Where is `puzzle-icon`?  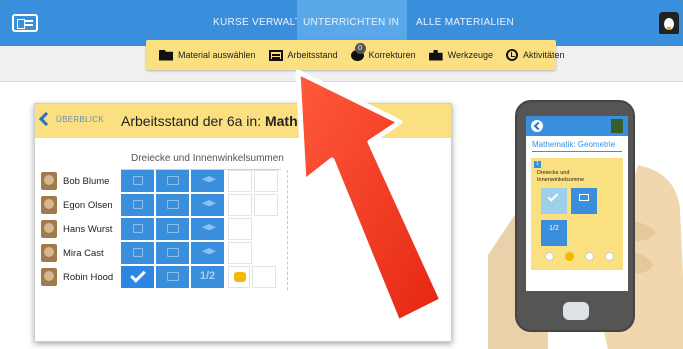 puzzle-icon is located at coordinates (435, 55).